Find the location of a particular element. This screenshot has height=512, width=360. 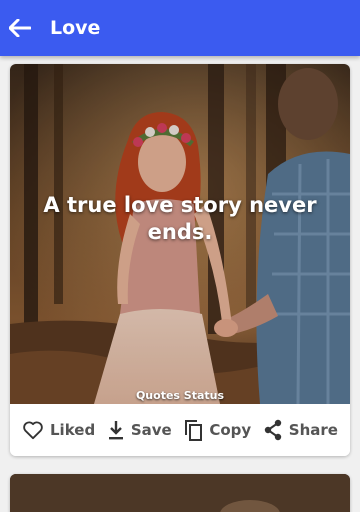

back-button is located at coordinates (20, 28).